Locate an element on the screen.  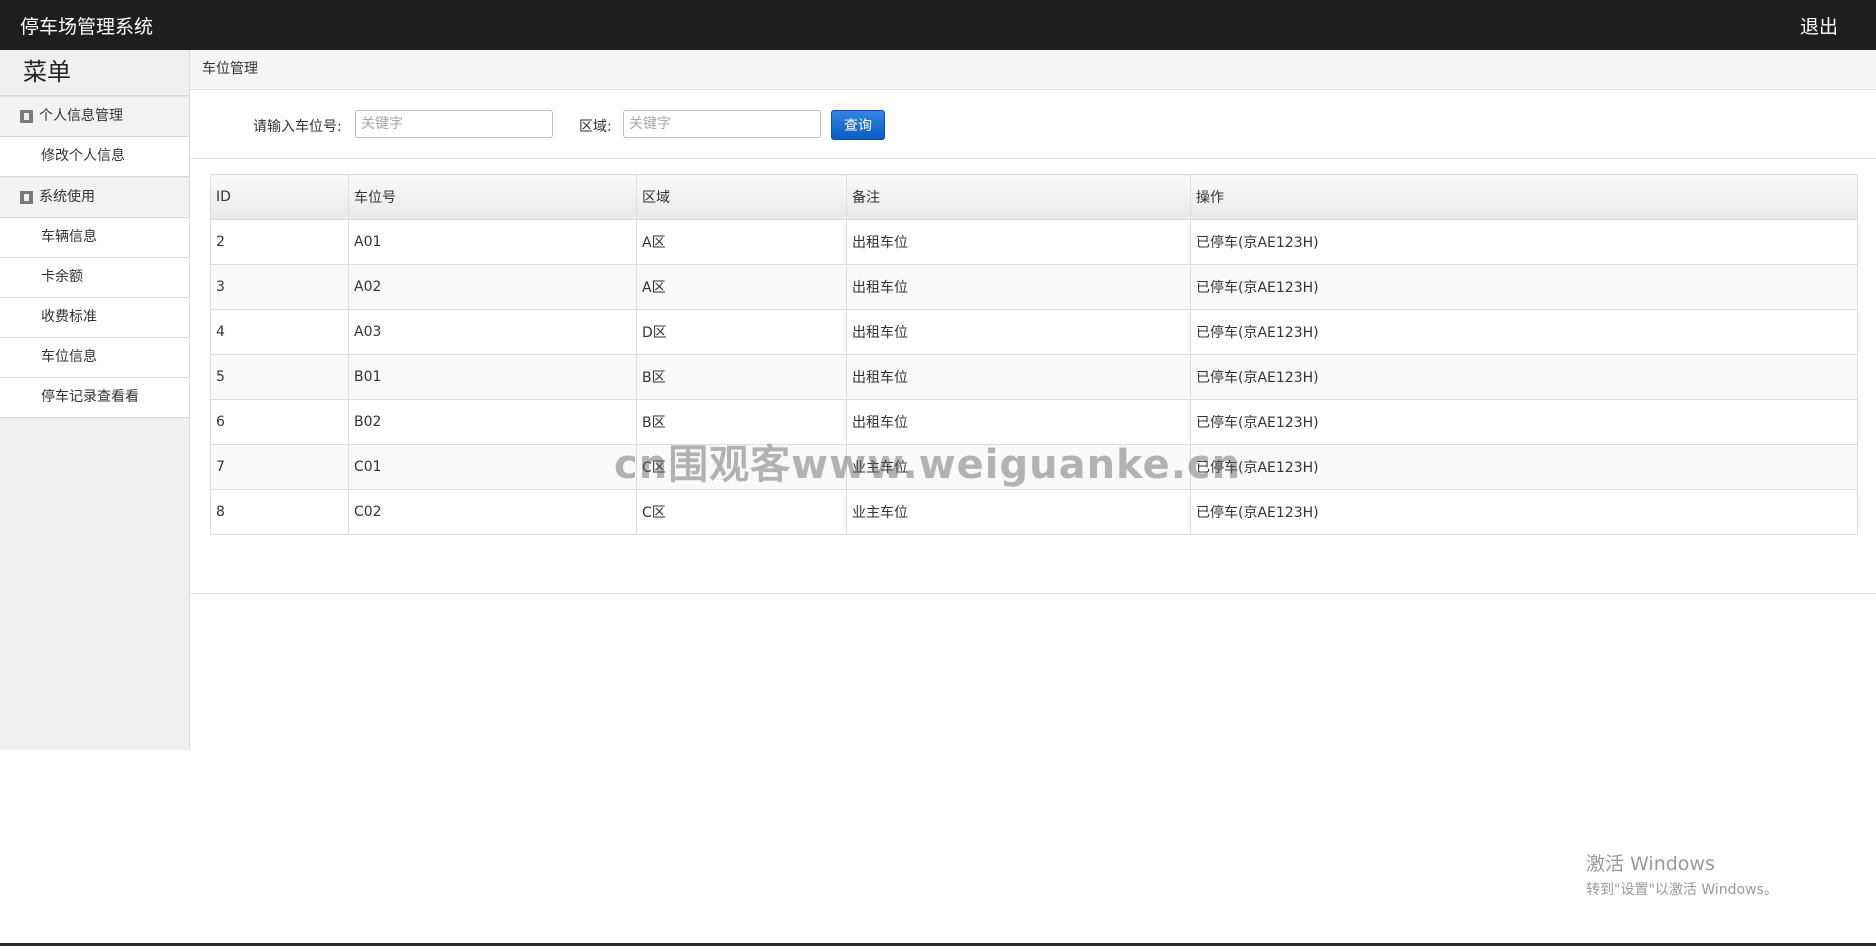
cell-id: 5 is located at coordinates (279, 377).